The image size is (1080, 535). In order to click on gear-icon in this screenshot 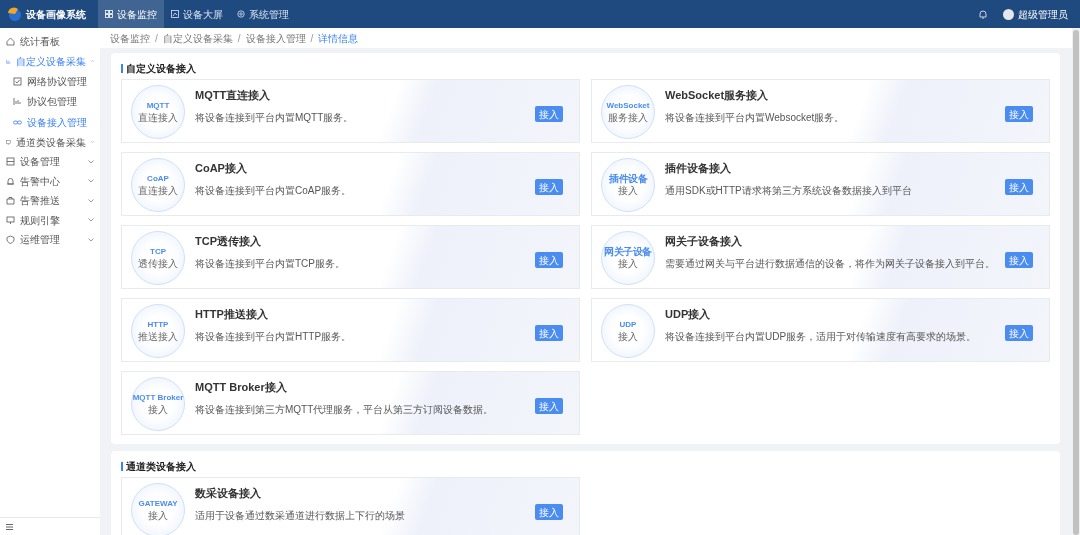, I will do `click(241, 14)`.